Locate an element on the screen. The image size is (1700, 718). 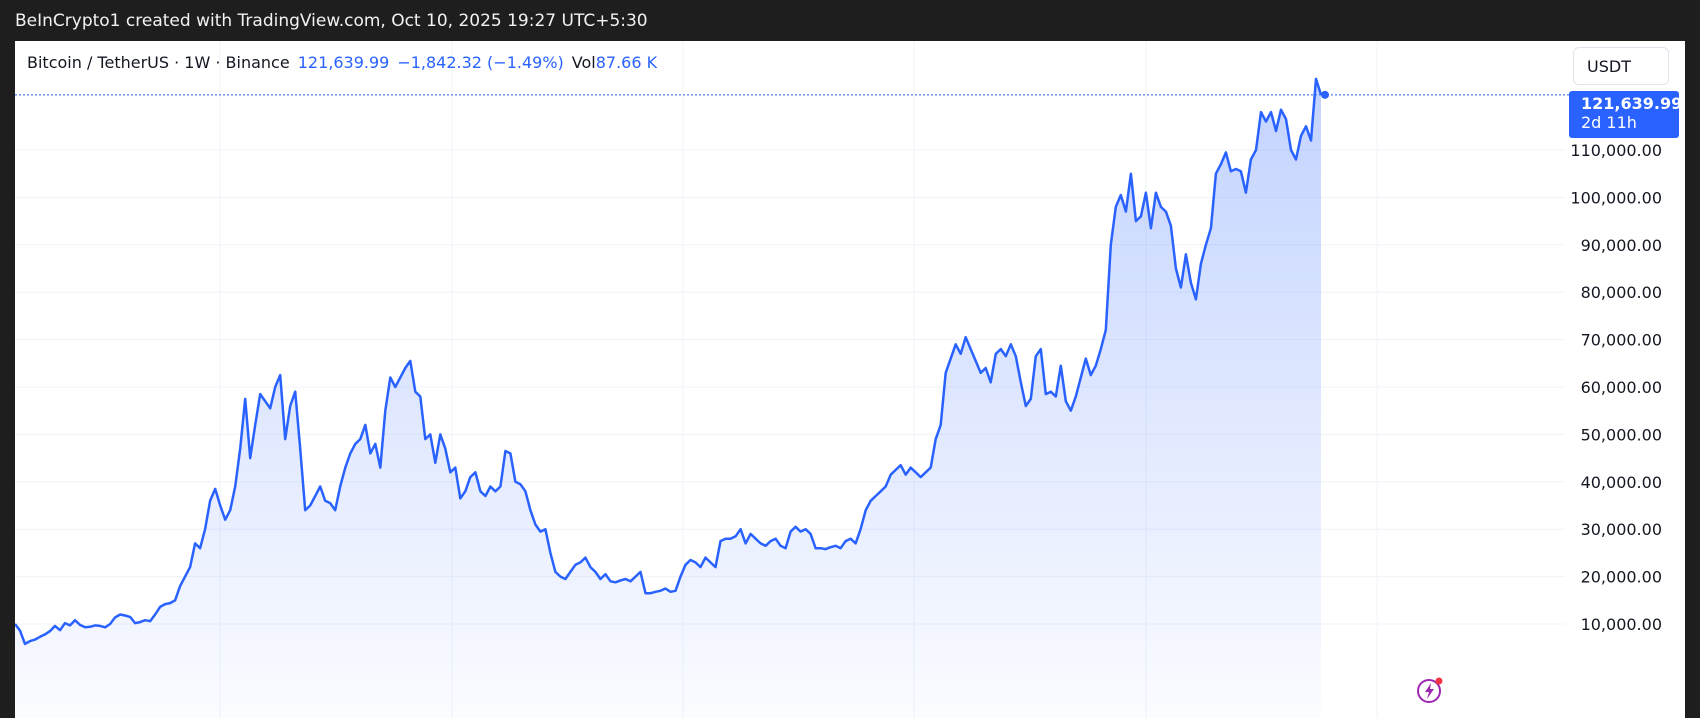
symbol-name: Bitcoin / TetherUS · 1W · Binance is located at coordinates (158, 62).